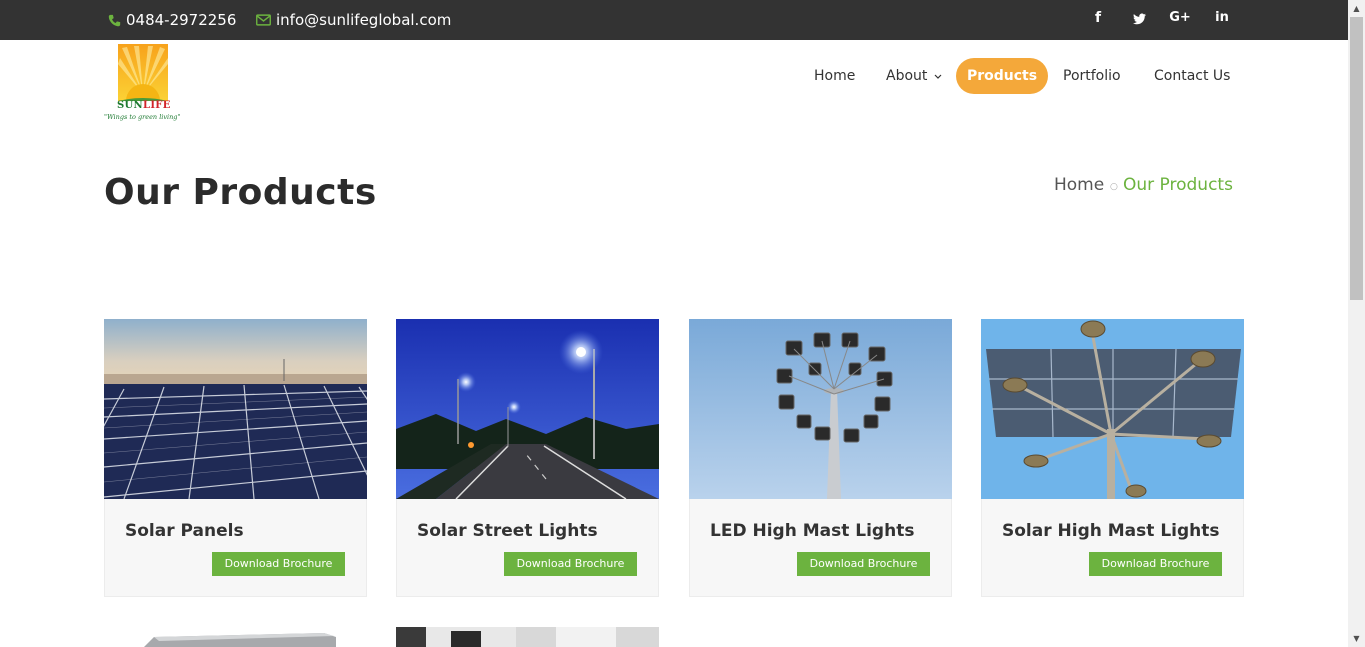  Describe the element at coordinates (181, 20) in the screenshot. I see `phone-number: 0484-2972256` at that location.